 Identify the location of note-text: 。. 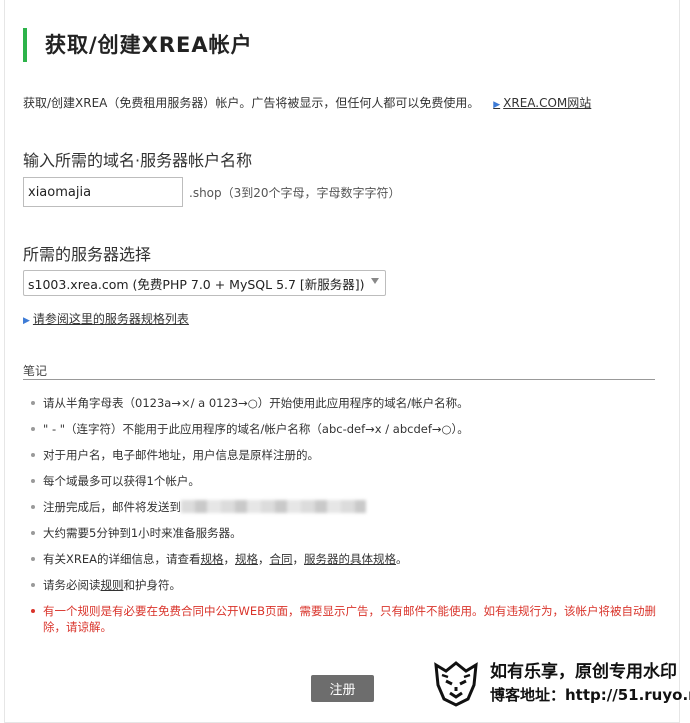
(402, 559).